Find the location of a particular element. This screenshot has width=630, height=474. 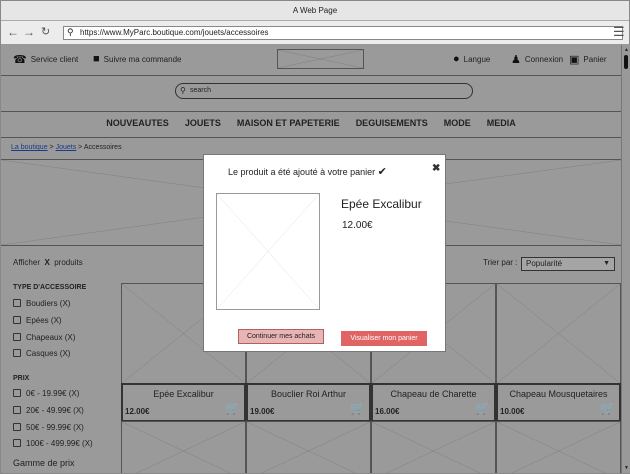

menu-media: MEDIA is located at coordinates (501, 123).